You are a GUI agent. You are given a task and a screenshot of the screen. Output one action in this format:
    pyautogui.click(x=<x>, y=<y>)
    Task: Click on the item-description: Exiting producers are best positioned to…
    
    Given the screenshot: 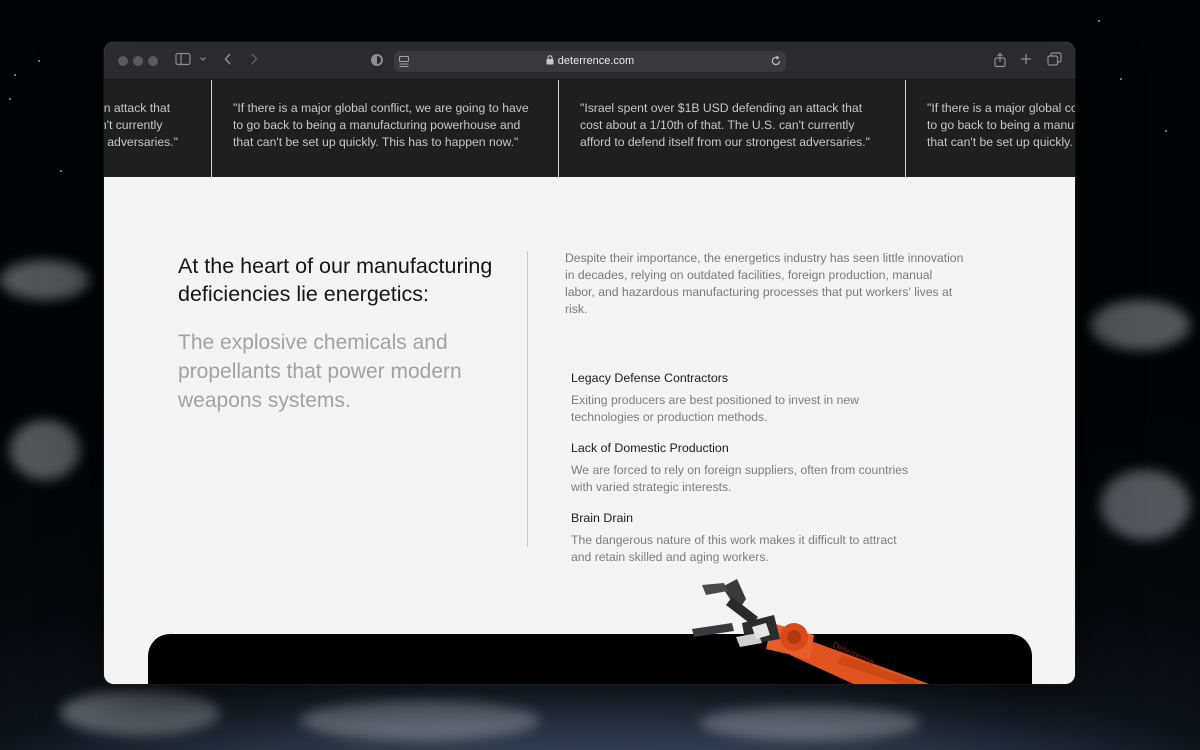 What is the action you would take?
    pyautogui.click(x=715, y=408)
    